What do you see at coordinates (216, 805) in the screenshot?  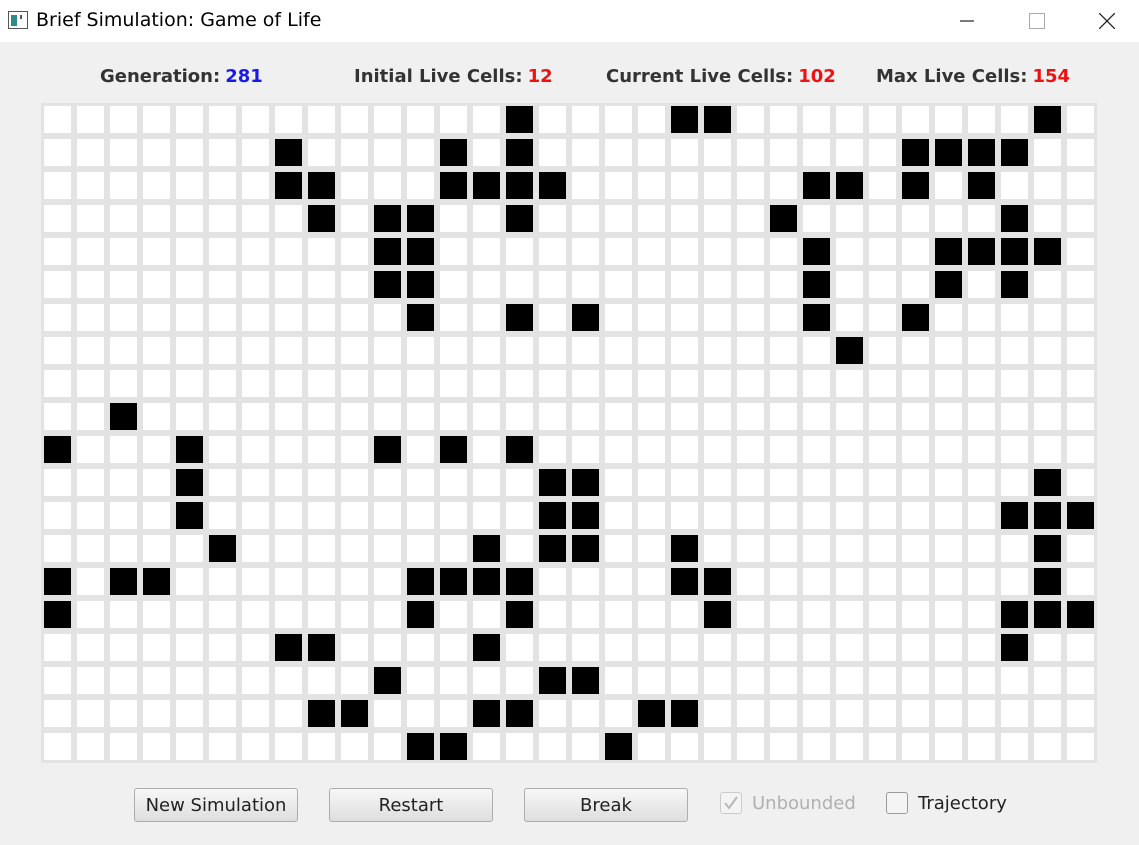 I see `new-simulation-button: New Simulation` at bounding box center [216, 805].